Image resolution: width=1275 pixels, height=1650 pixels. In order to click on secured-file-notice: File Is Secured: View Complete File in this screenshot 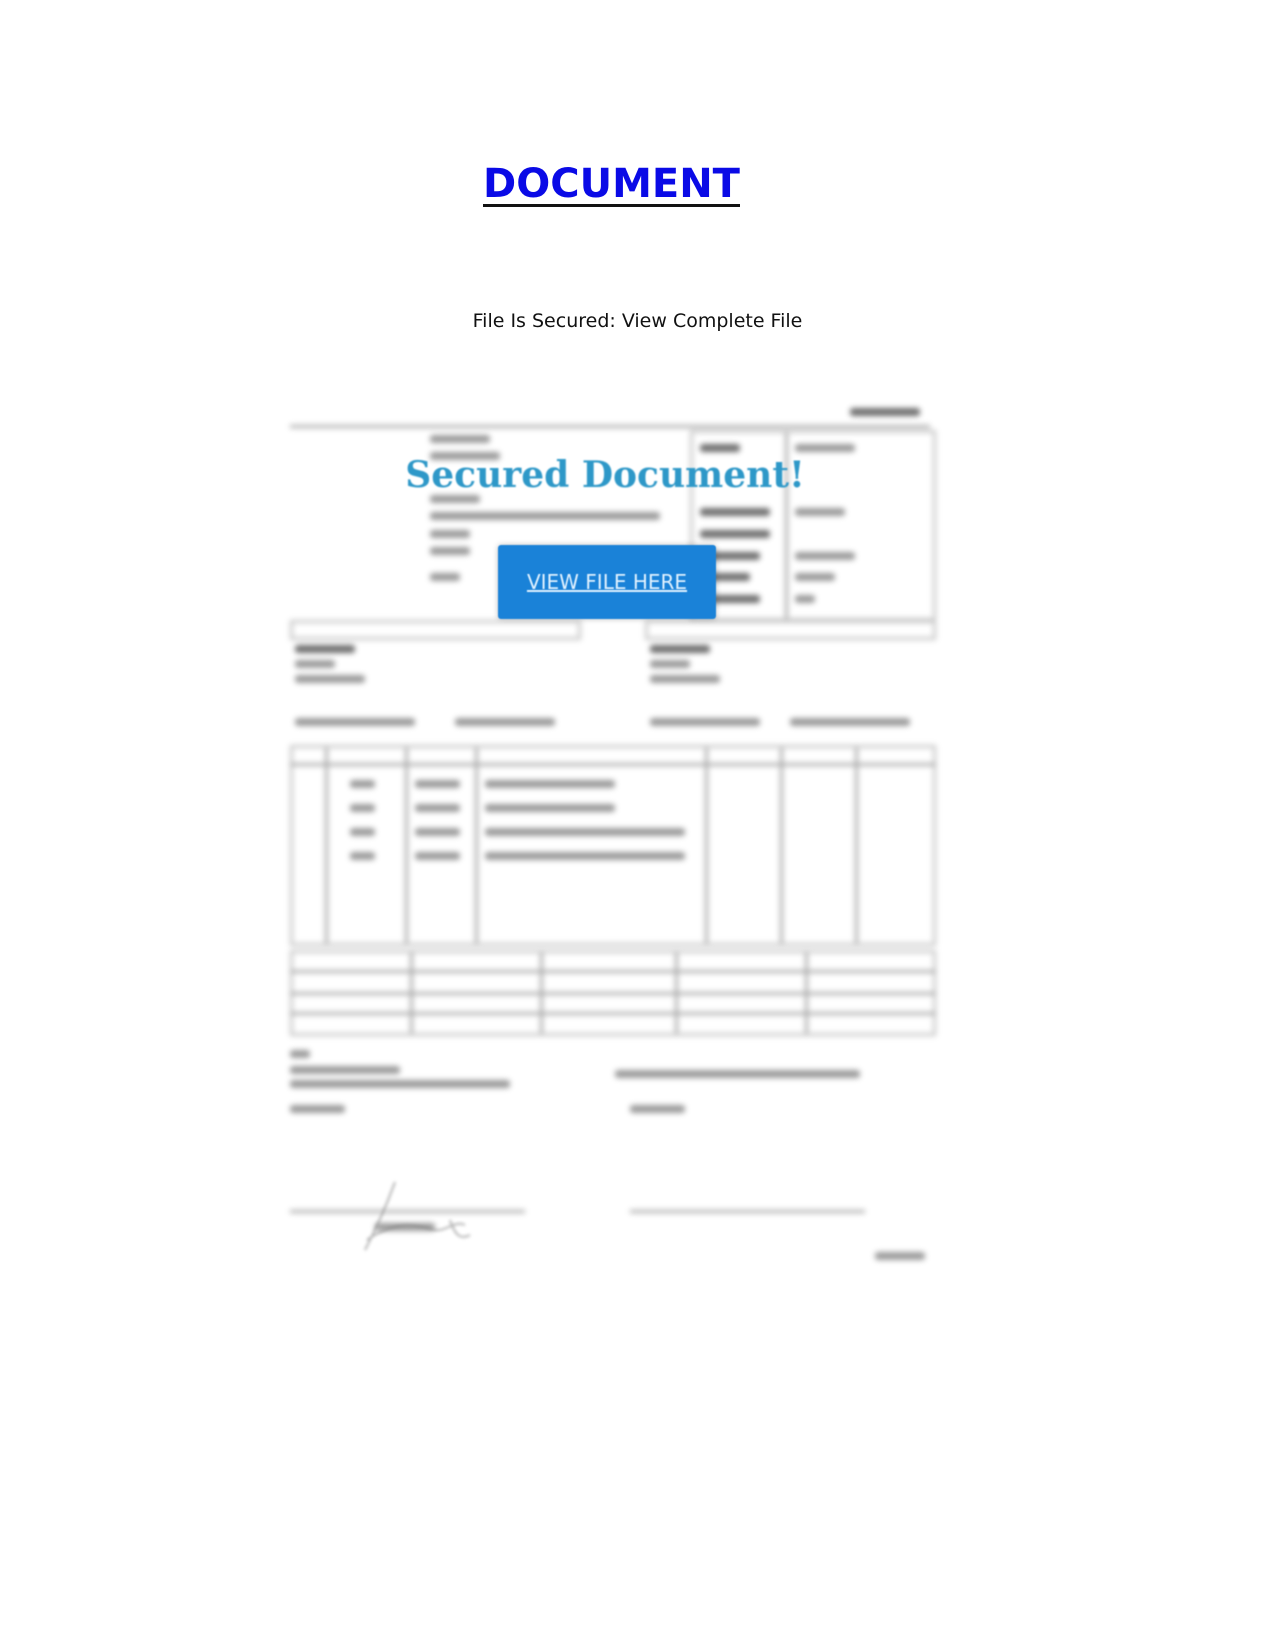, I will do `click(637, 321)`.